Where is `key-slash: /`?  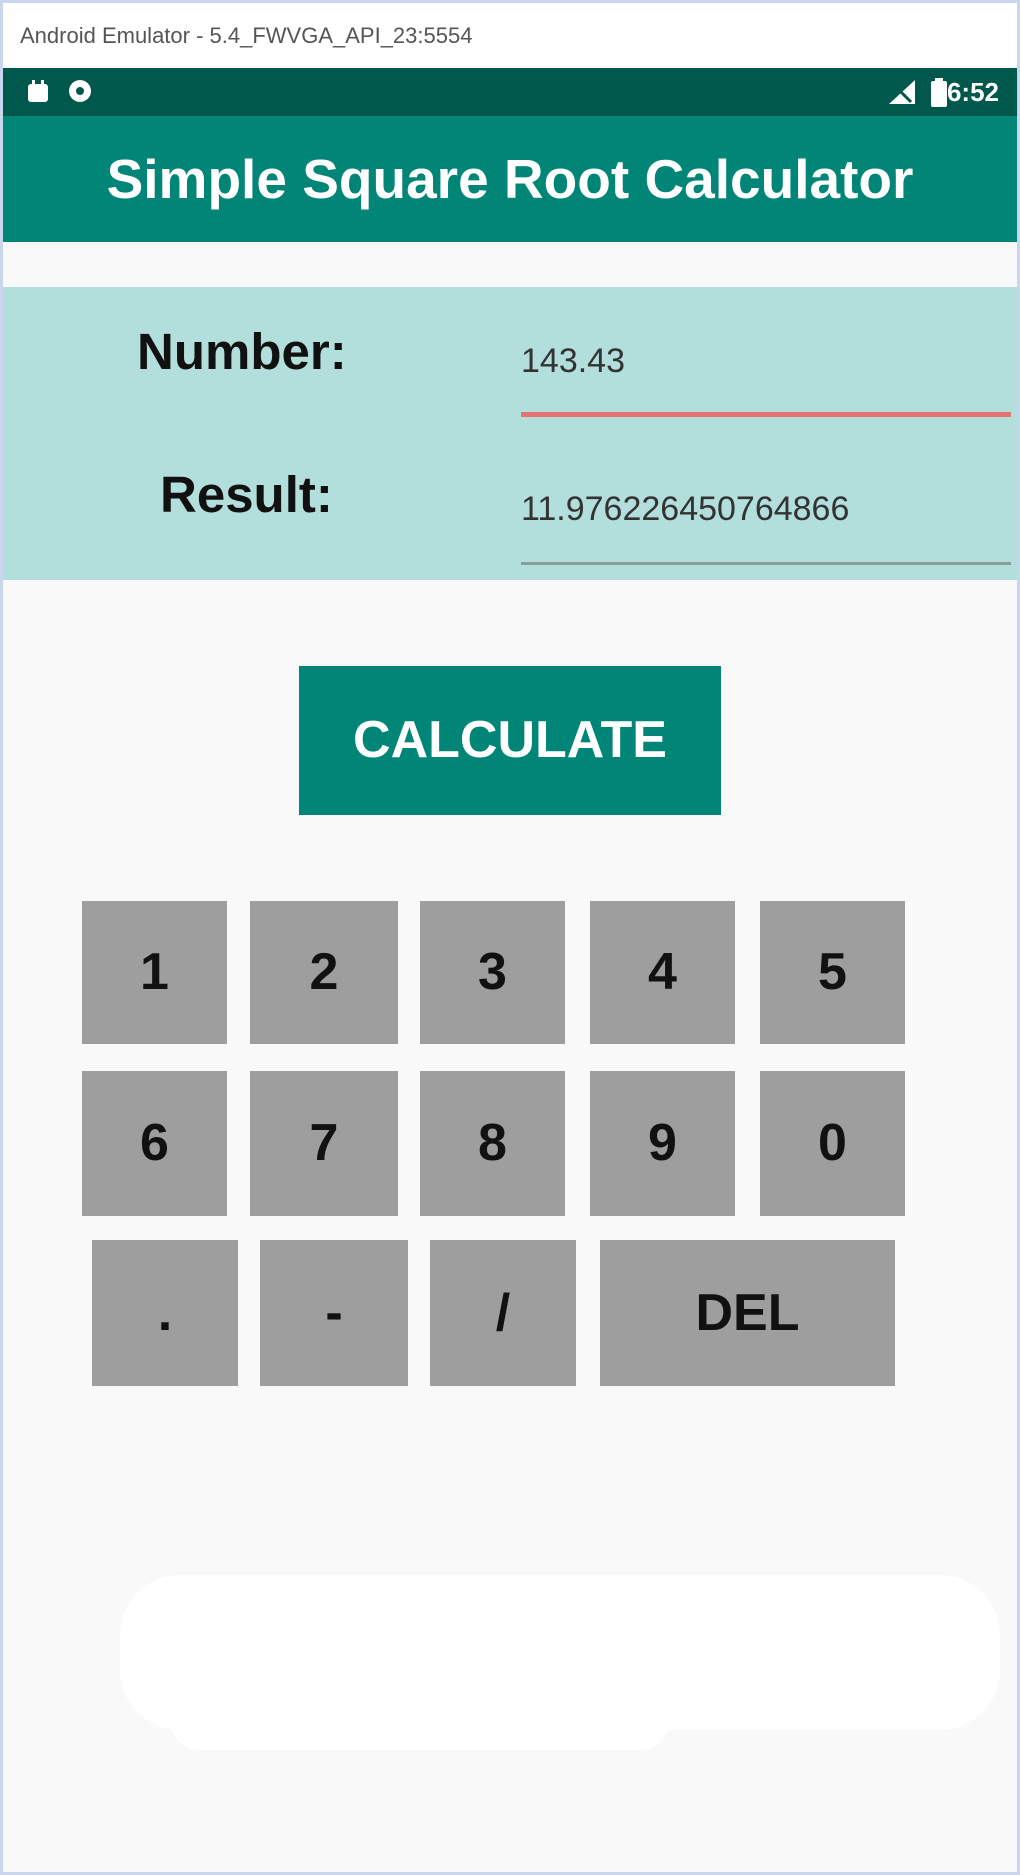
key-slash: / is located at coordinates (503, 1313).